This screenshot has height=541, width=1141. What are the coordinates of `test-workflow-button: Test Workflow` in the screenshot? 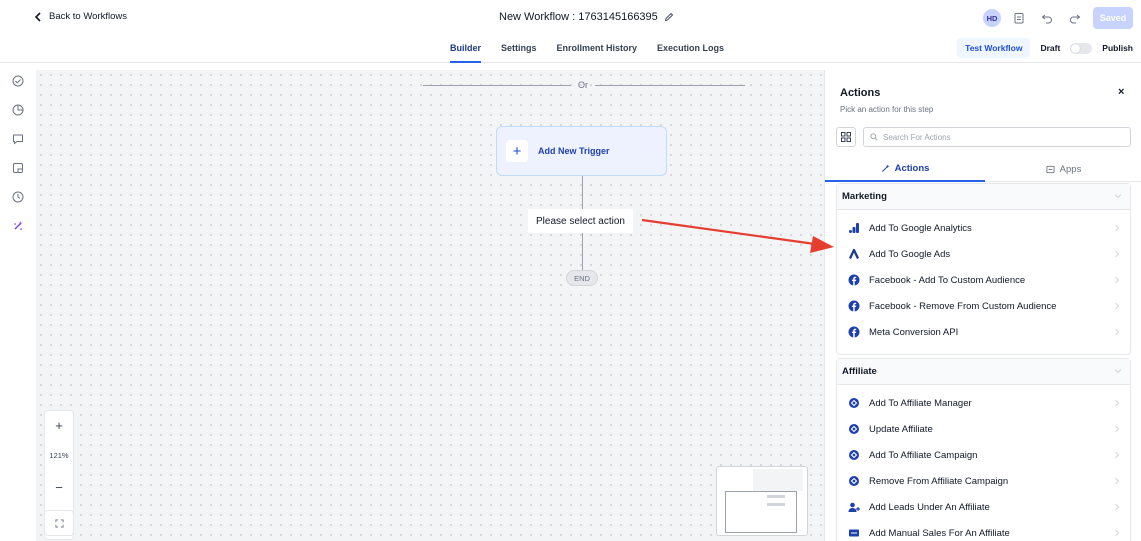 It's located at (994, 48).